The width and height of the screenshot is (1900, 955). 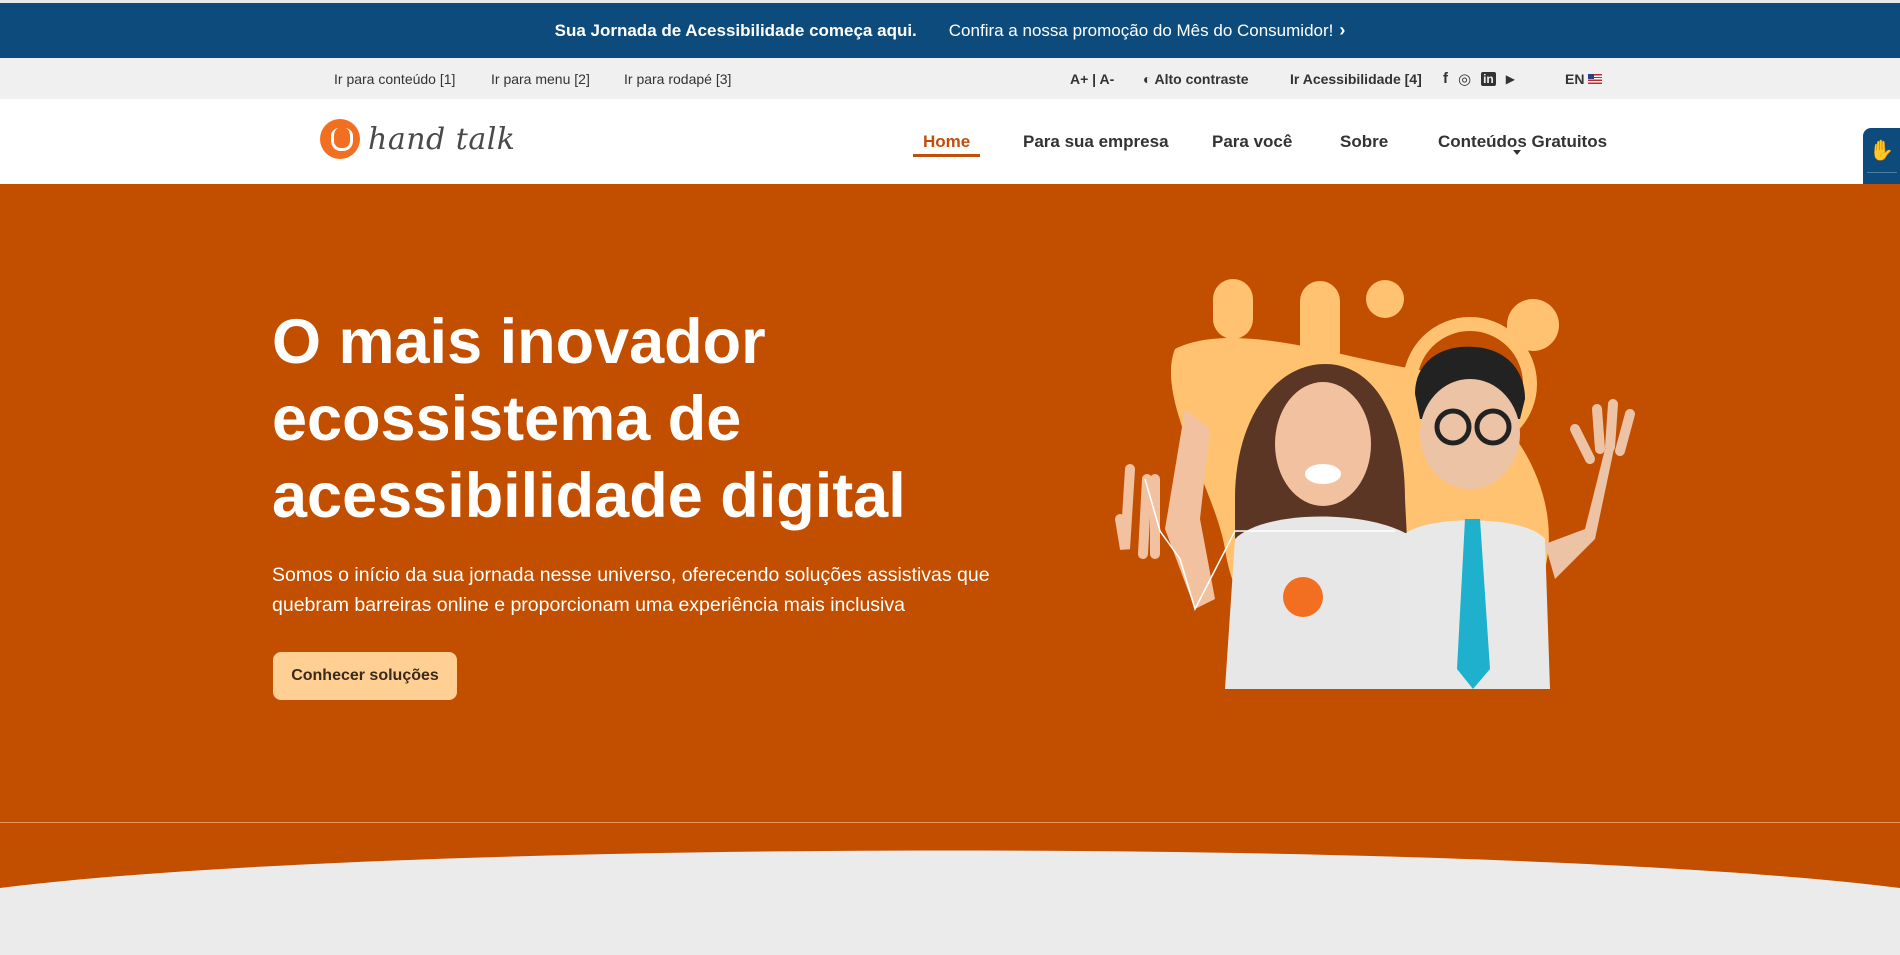 I want to click on language-switch: EN, so click(x=1584, y=78).